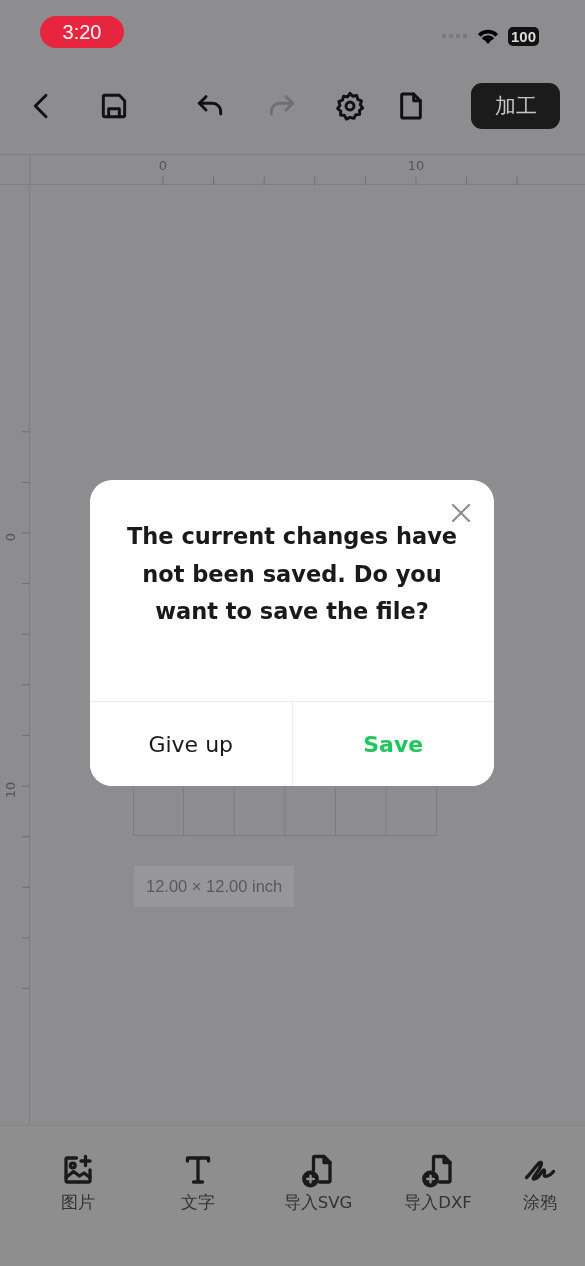 This screenshot has width=585, height=1266. I want to click on close-button, so click(461, 513).